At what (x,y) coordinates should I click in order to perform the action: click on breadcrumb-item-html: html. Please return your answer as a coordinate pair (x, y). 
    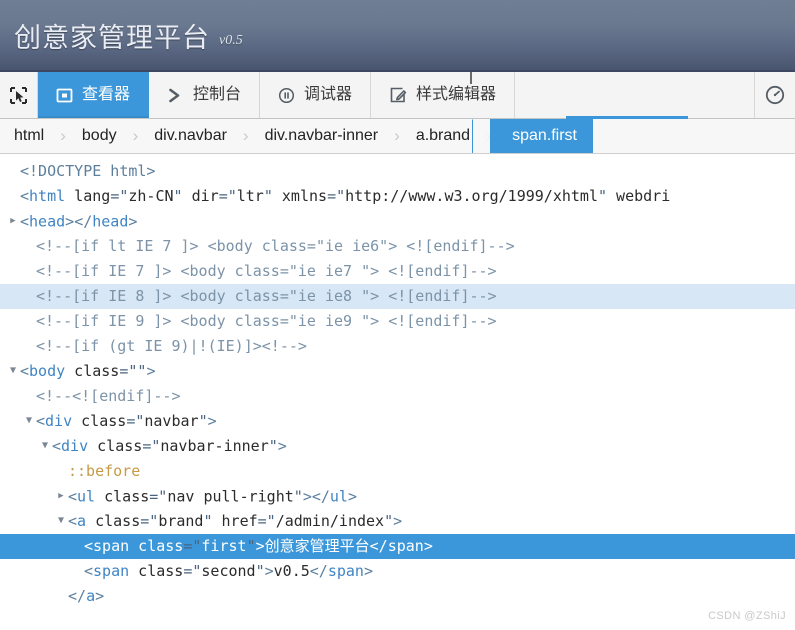
    Looking at the image, I should click on (29, 136).